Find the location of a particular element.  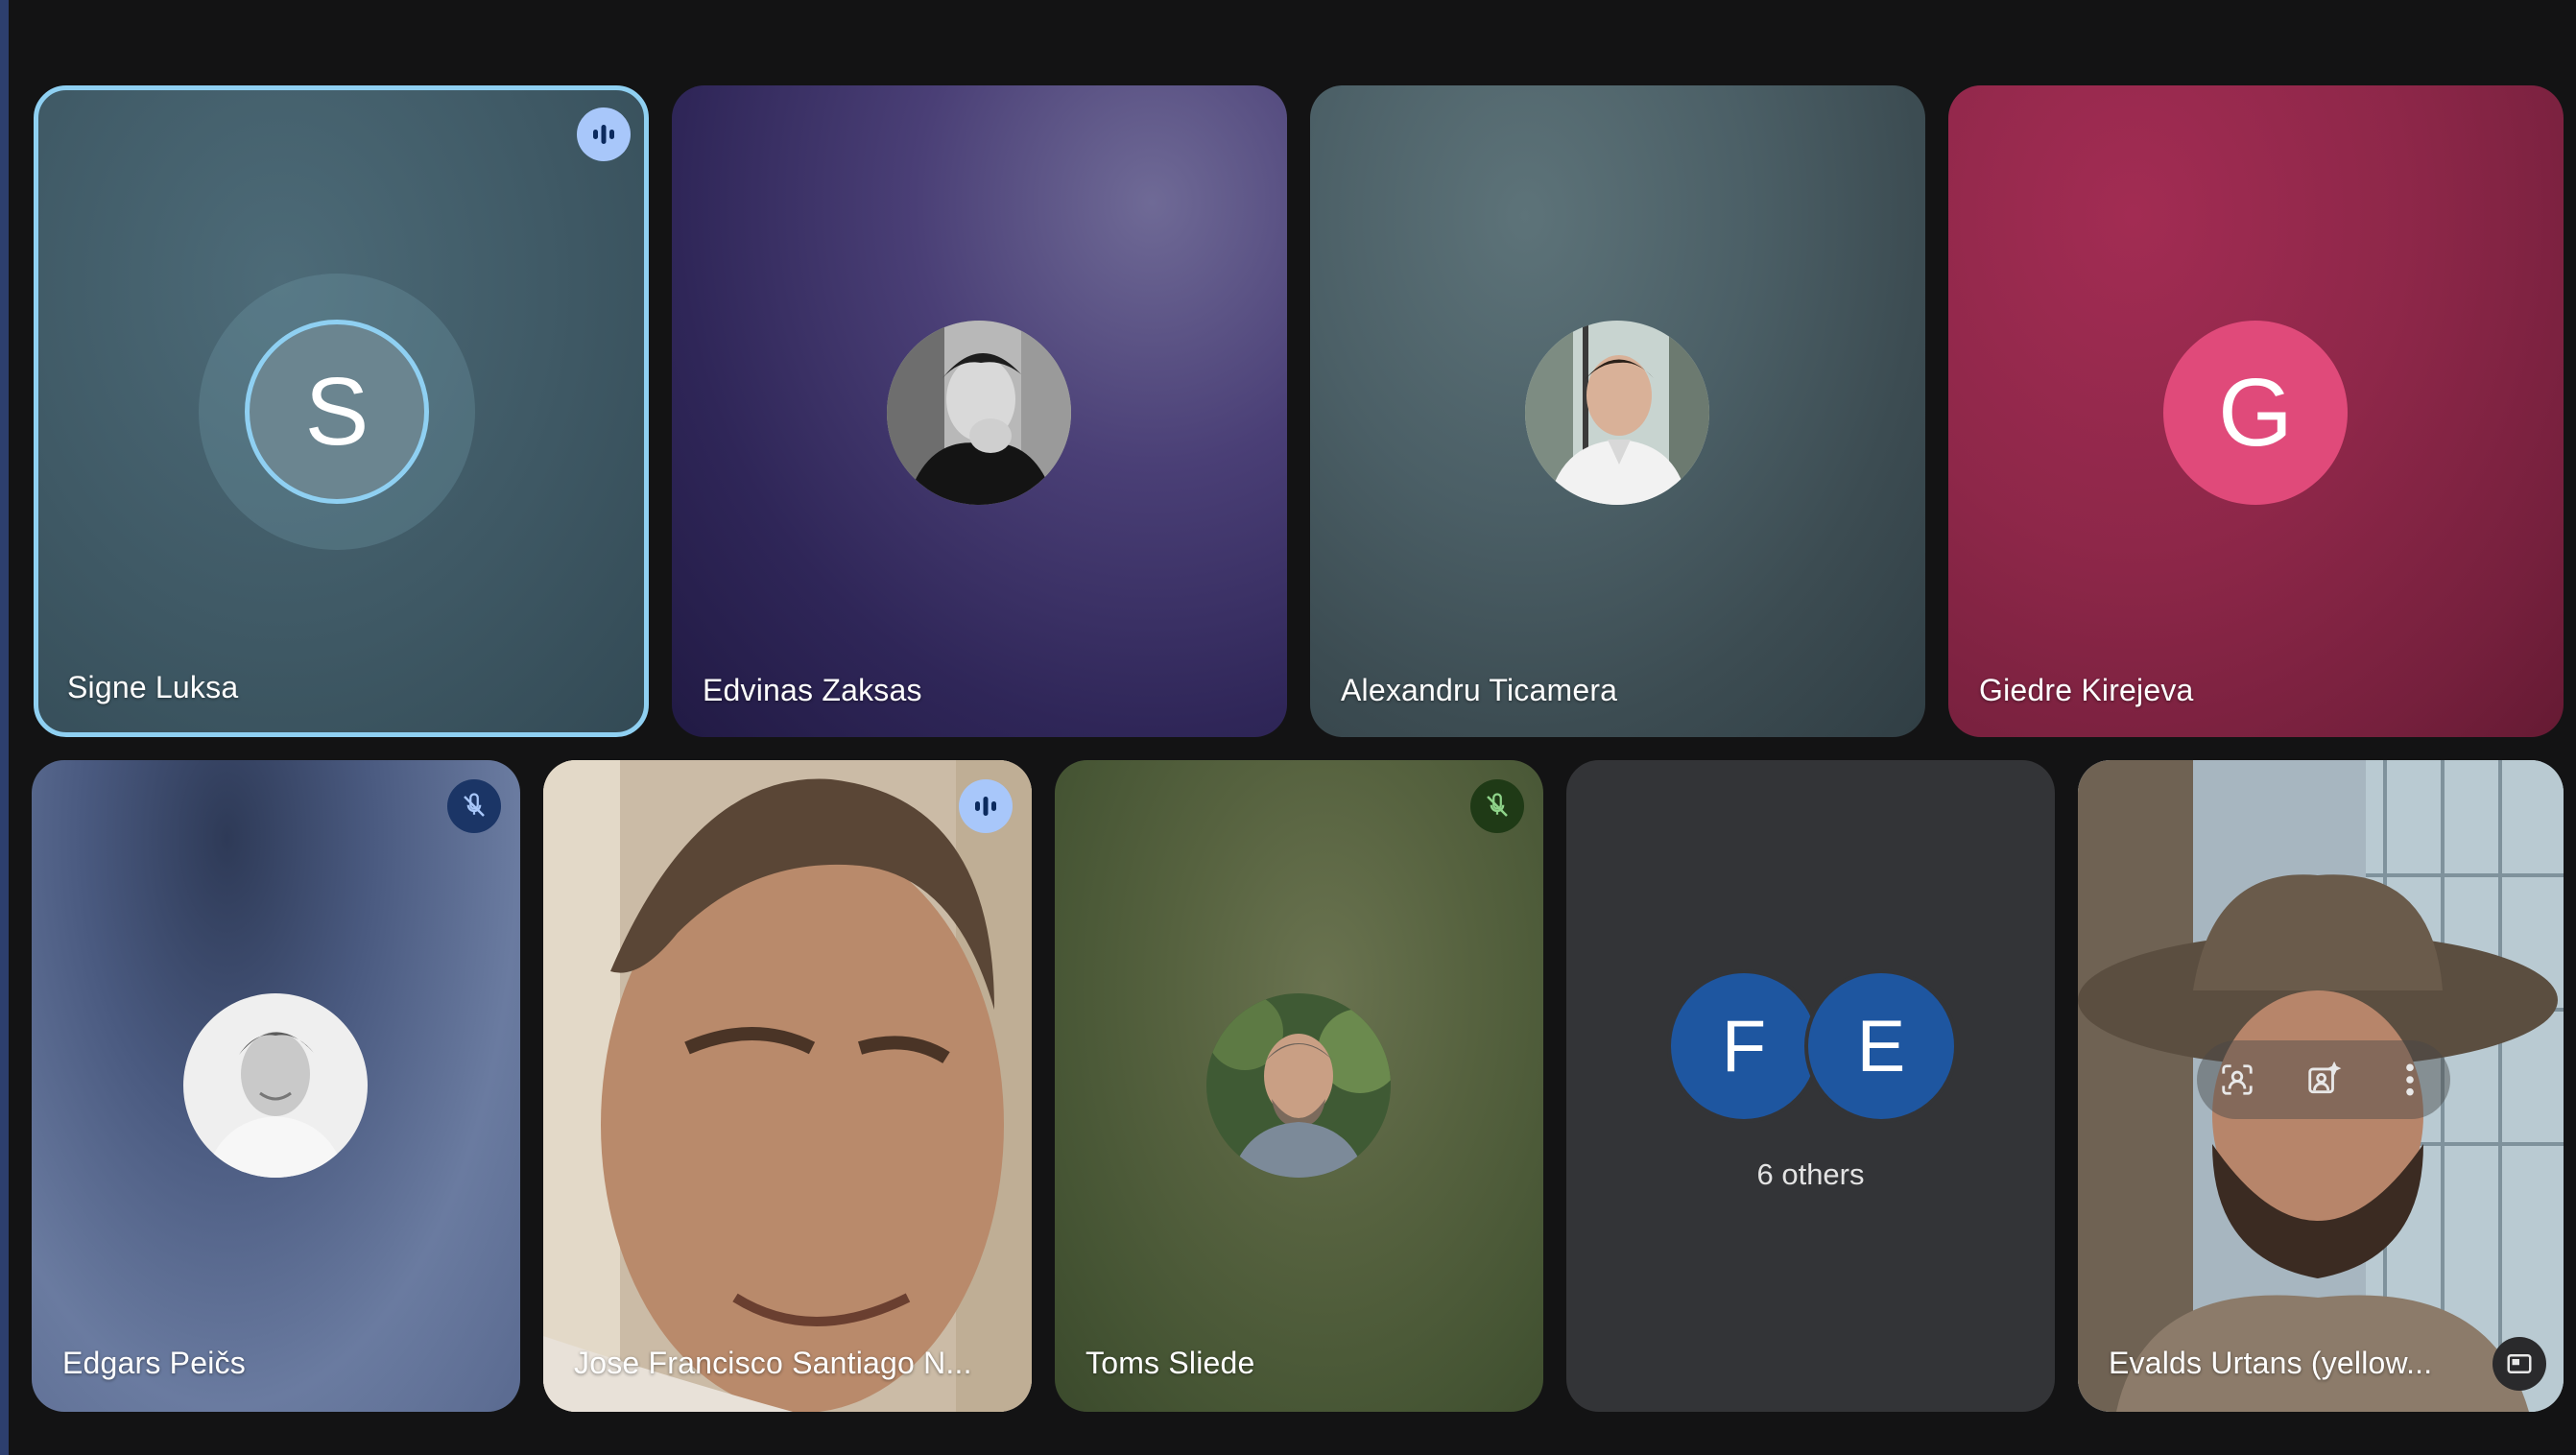

avatar-giedre-kirejeva: G is located at coordinates (2255, 413).